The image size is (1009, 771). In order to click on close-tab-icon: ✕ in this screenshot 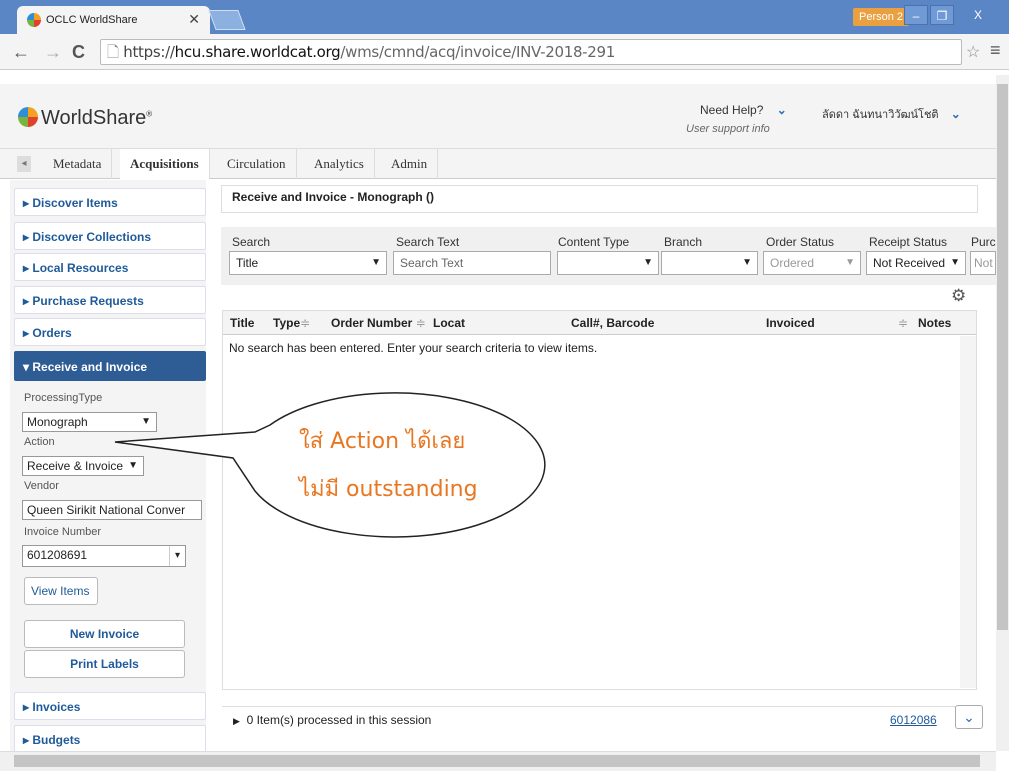, I will do `click(194, 19)`.